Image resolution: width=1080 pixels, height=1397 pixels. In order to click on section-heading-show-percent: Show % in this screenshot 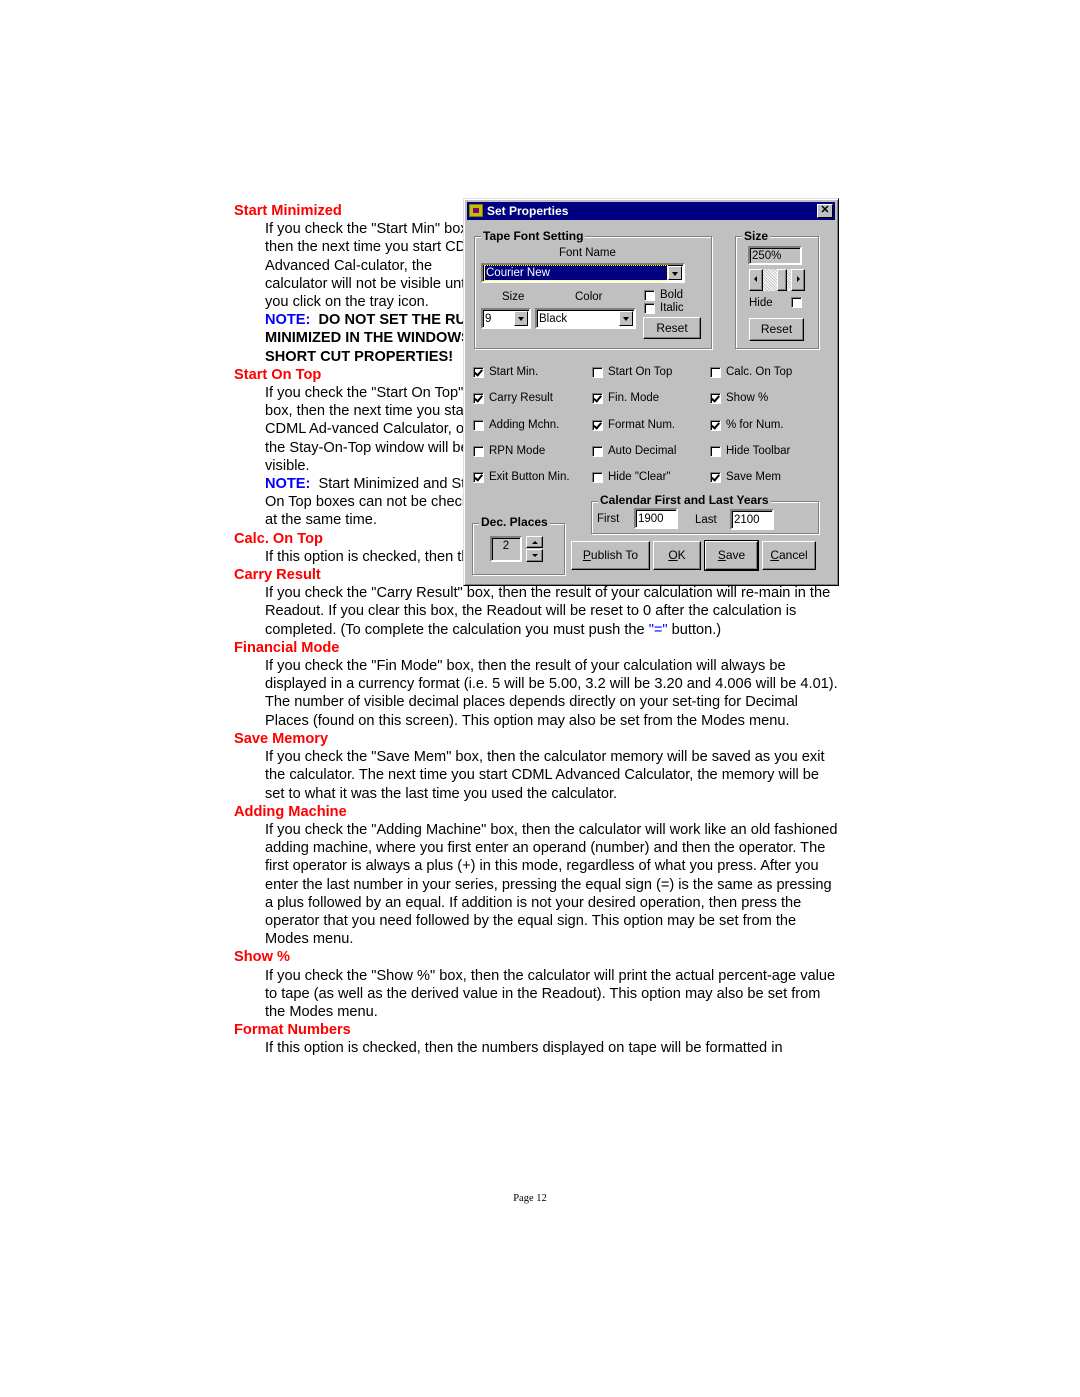, I will do `click(262, 957)`.